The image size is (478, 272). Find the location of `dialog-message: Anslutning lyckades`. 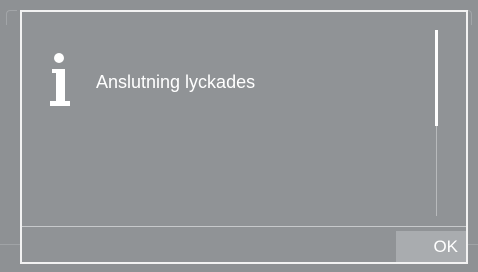

dialog-message: Anslutning lyckades is located at coordinates (176, 82).